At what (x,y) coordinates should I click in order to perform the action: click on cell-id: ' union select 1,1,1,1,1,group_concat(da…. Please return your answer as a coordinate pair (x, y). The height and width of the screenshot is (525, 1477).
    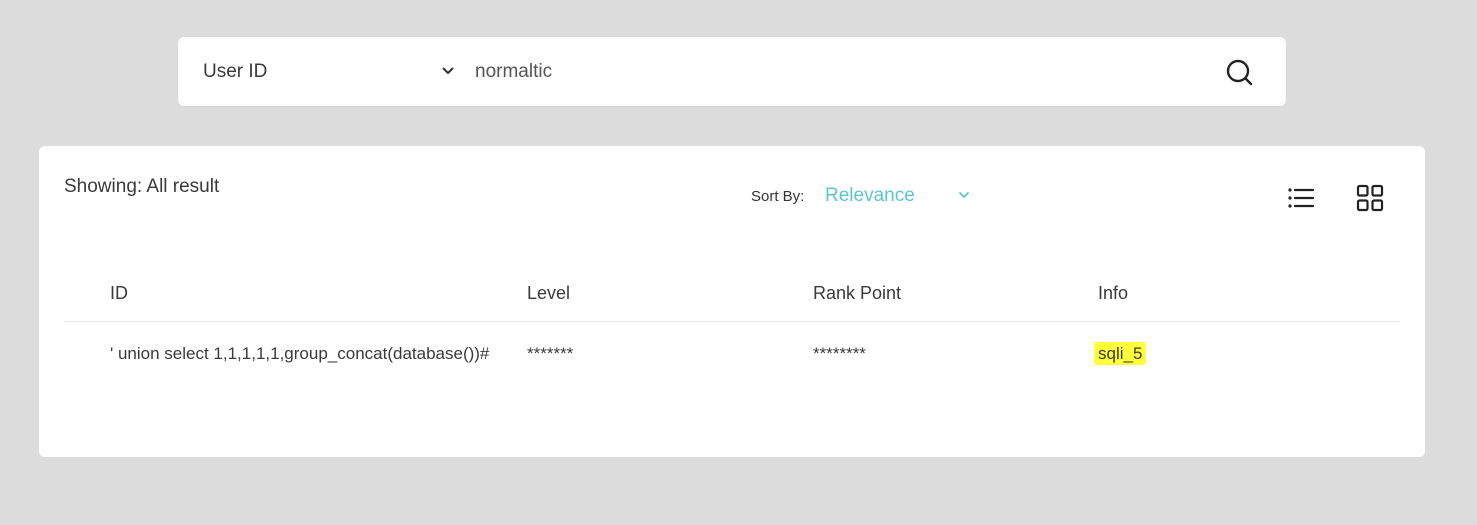
    Looking at the image, I should click on (300, 353).